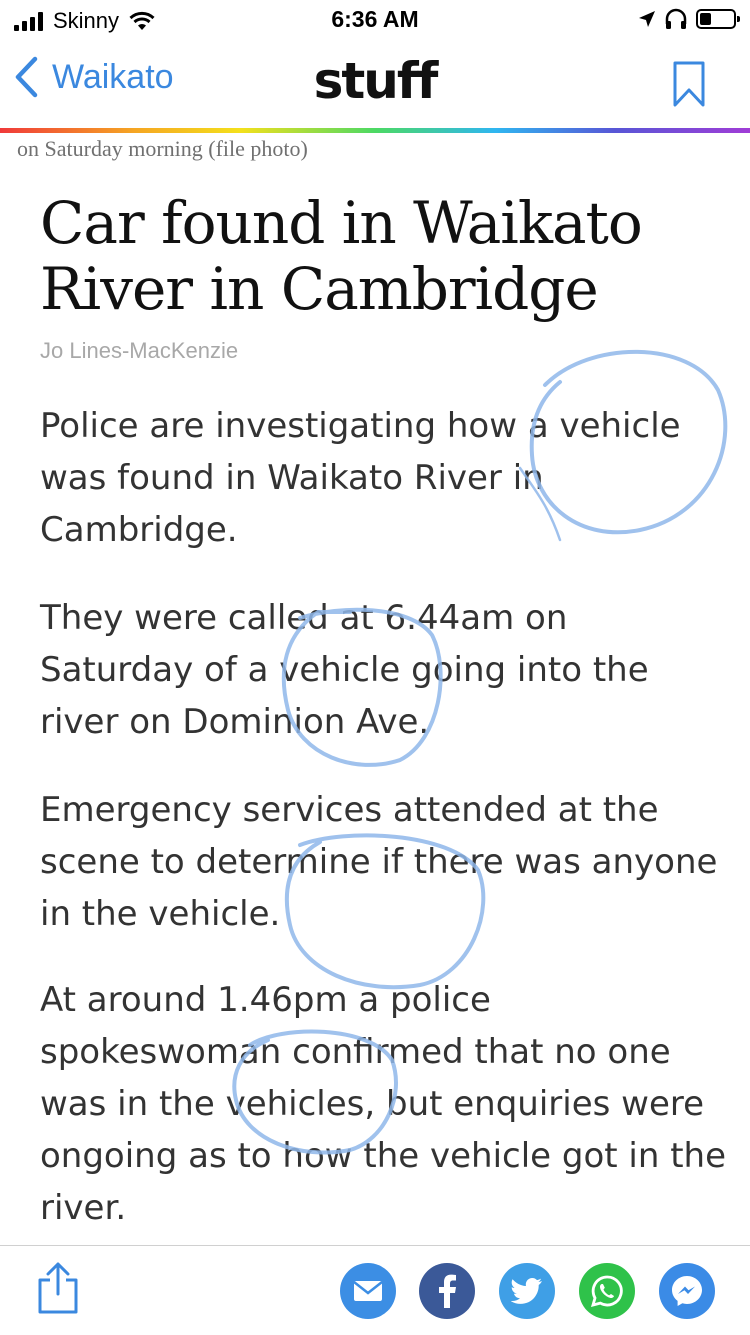 The image size is (750, 1335). I want to click on bookmark-button, so click(689, 86).